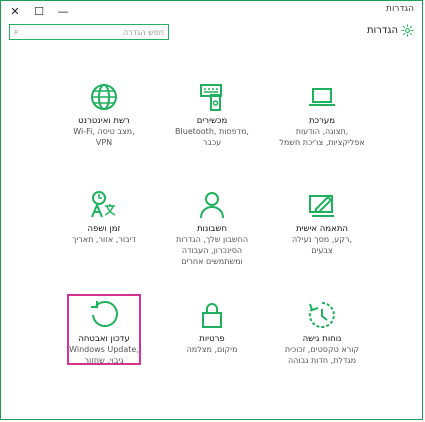  Describe the element at coordinates (104, 142) in the screenshot. I see `tile-network-desc-2: VPN` at that location.